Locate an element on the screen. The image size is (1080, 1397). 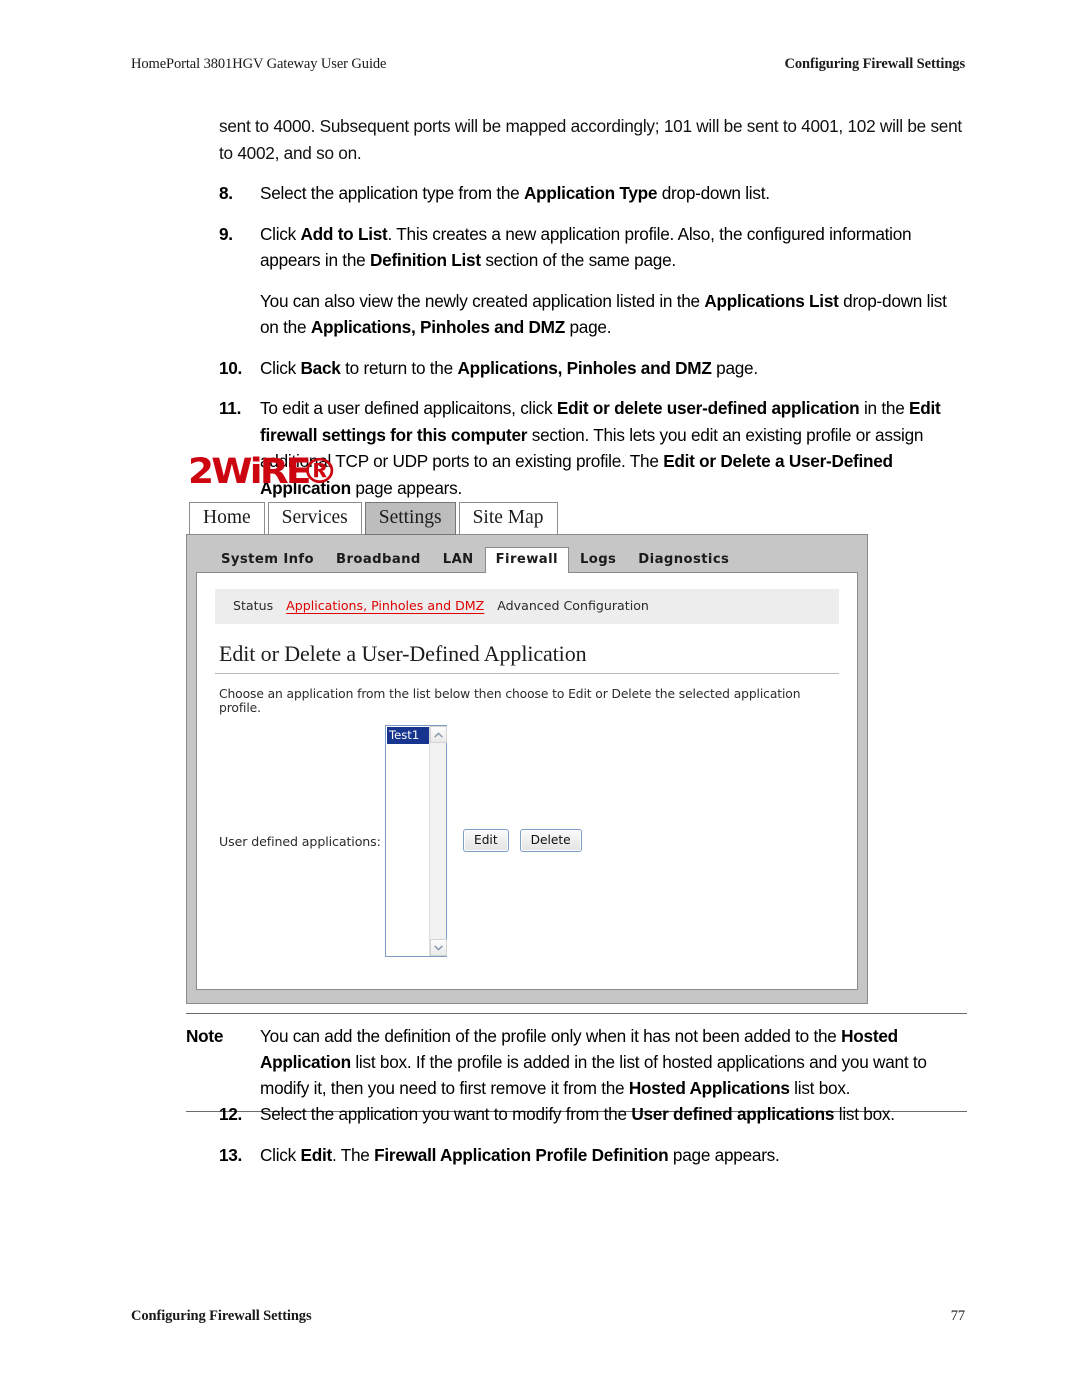
listbox-scrollbar is located at coordinates (438, 841).